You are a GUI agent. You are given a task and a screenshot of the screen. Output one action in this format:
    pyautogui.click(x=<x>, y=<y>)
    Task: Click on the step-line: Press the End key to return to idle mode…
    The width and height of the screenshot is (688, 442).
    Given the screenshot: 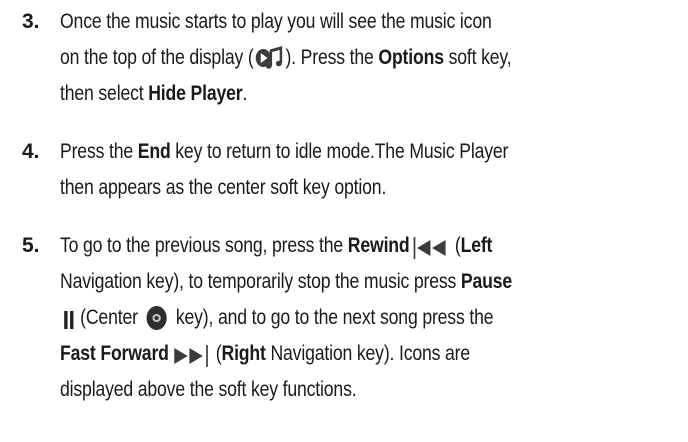 What is the action you would take?
    pyautogui.click(x=284, y=151)
    